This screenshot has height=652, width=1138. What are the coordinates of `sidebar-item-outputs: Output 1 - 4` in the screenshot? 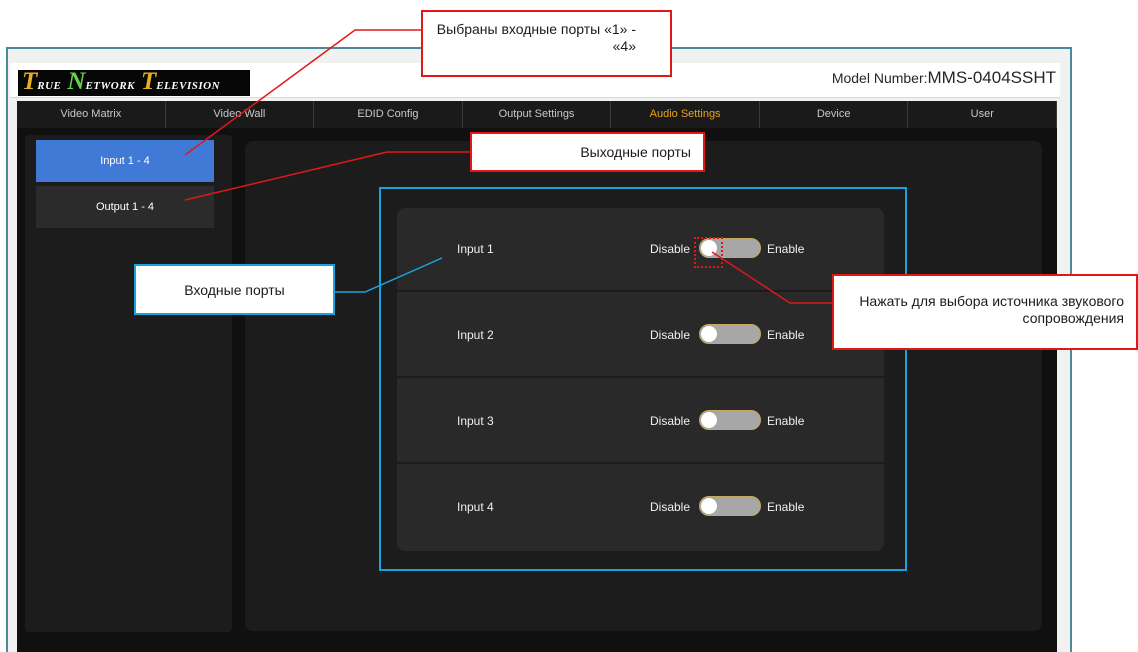 It's located at (125, 207).